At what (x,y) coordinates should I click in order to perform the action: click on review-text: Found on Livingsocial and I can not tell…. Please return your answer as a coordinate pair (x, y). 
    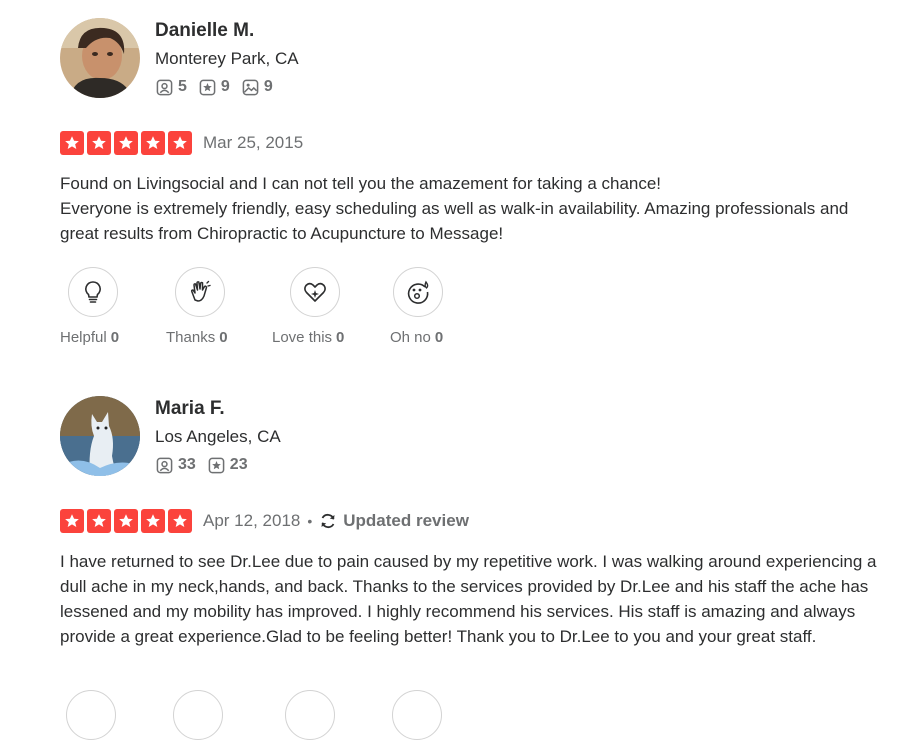
    Looking at the image, I should click on (470, 208).